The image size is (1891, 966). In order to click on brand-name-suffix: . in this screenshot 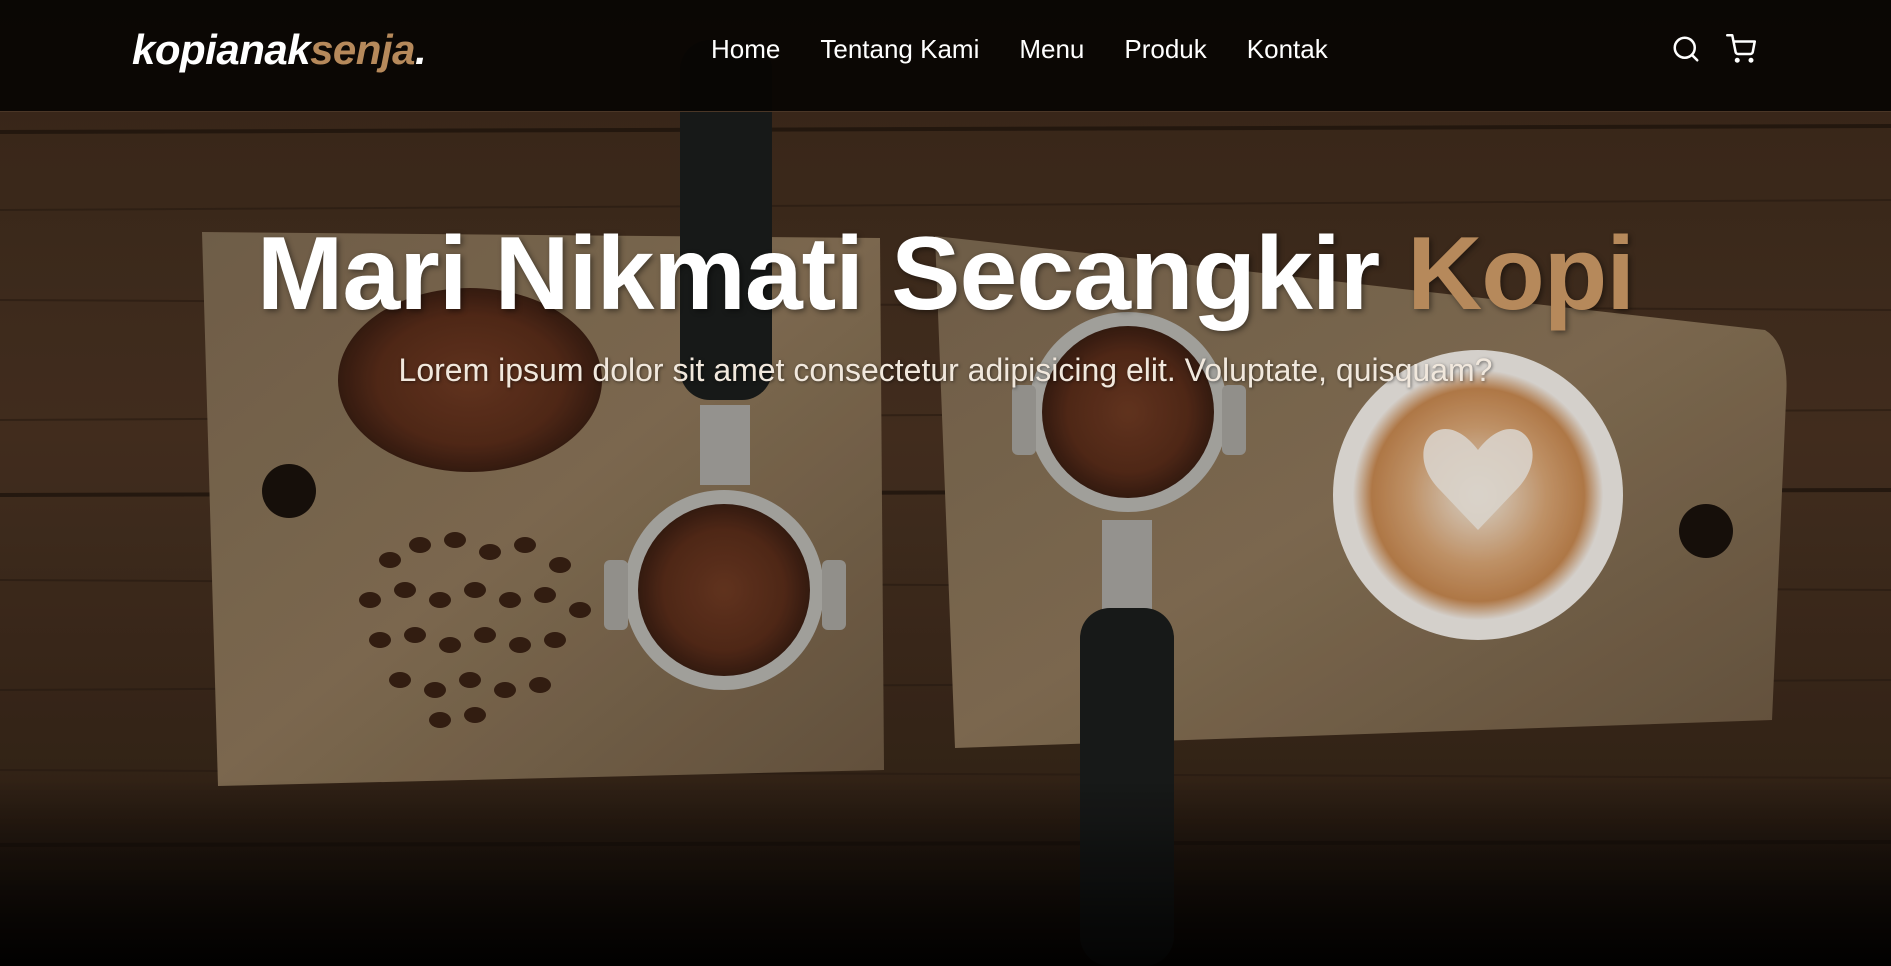, I will do `click(420, 49)`.